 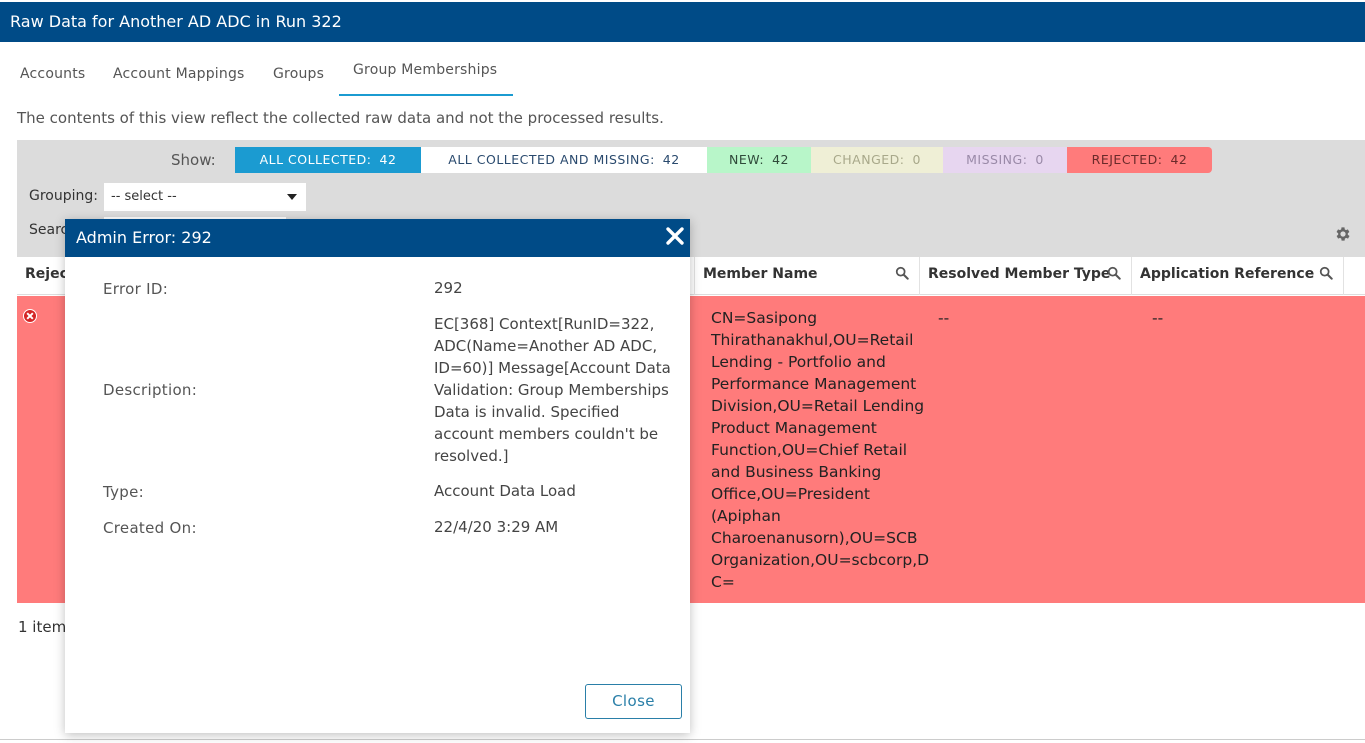 I want to click on close-button: Close, so click(x=633, y=701).